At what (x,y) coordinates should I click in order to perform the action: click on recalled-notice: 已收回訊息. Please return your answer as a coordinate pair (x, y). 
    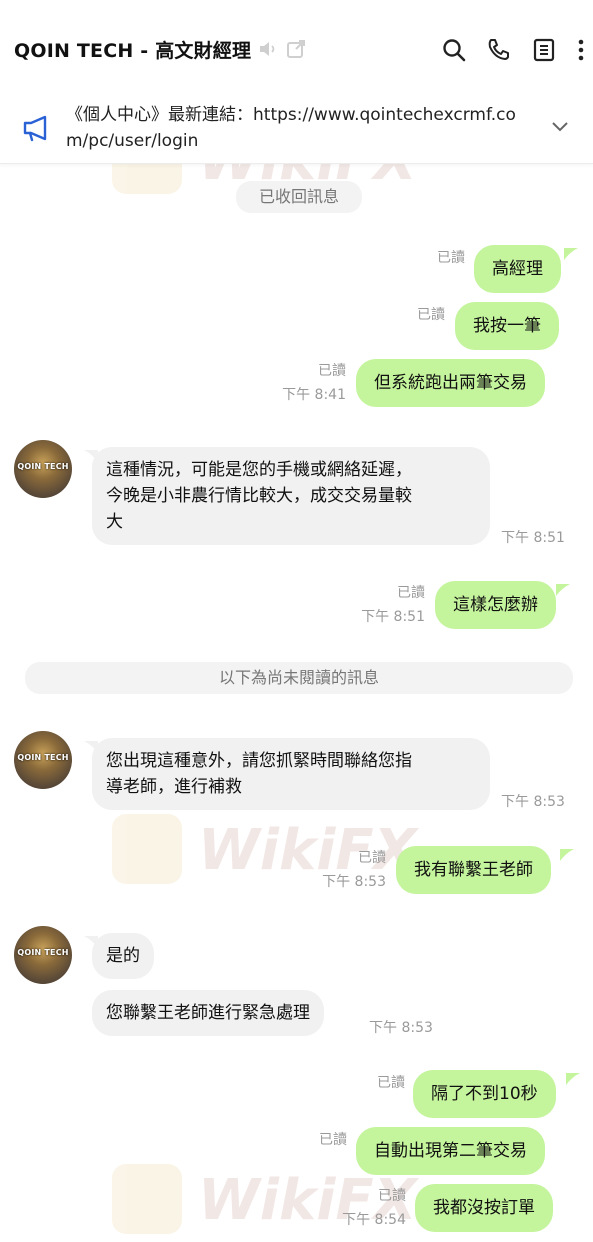
    Looking at the image, I should click on (299, 197).